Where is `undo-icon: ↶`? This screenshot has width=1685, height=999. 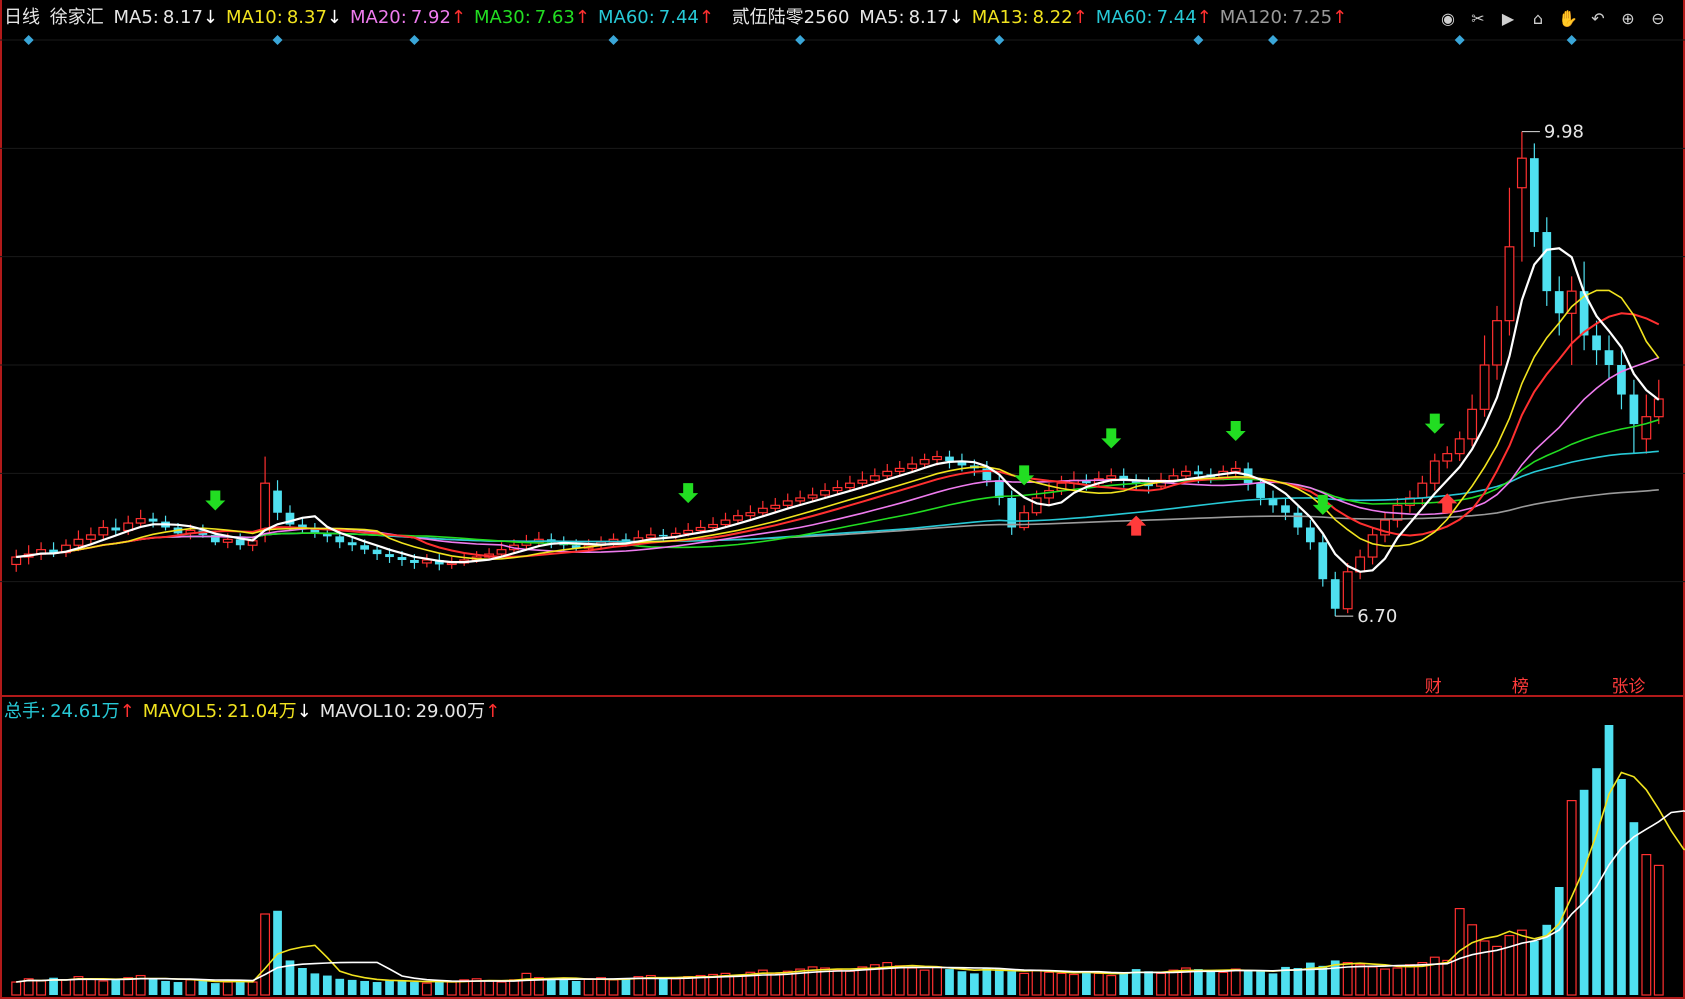
undo-icon: ↶ is located at coordinates (1598, 19).